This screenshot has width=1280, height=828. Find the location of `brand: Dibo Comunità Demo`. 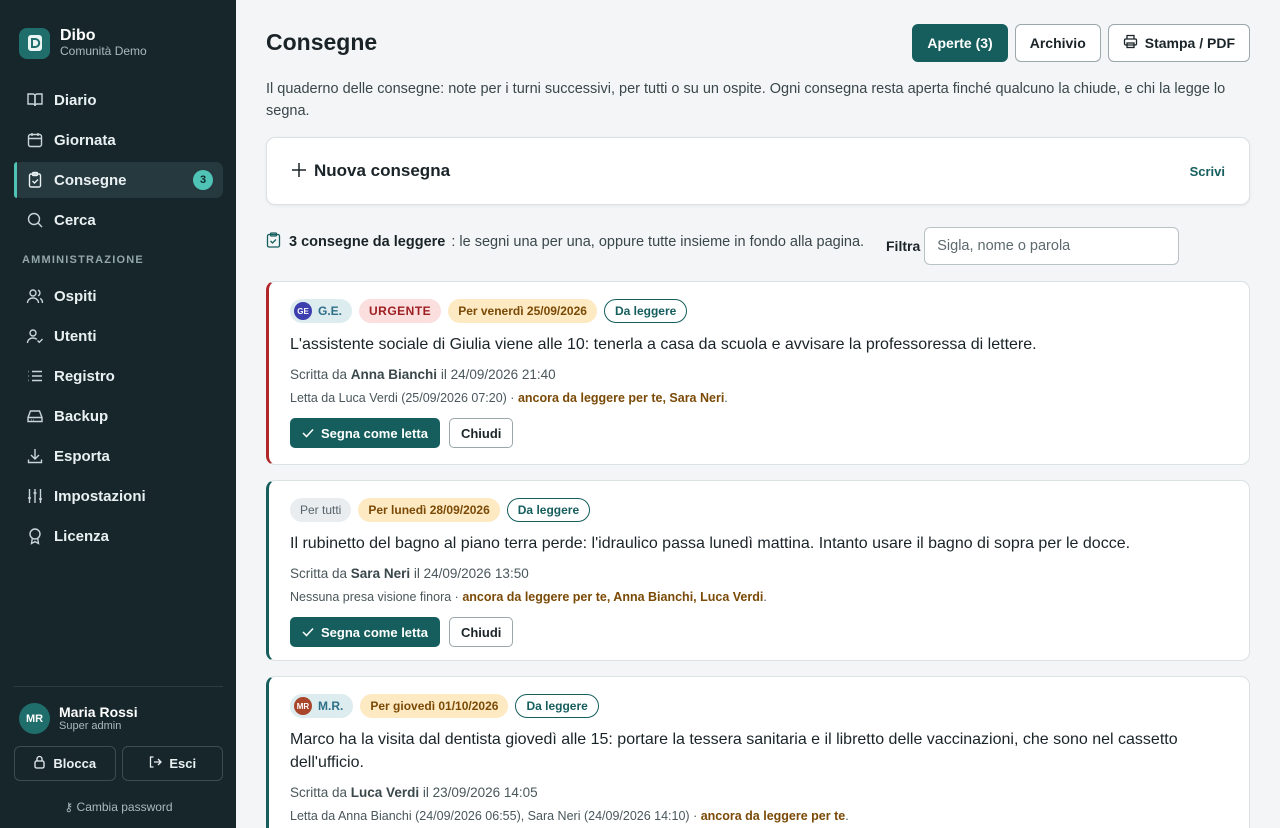

brand: Dibo Comunità Demo is located at coordinates (83, 43).